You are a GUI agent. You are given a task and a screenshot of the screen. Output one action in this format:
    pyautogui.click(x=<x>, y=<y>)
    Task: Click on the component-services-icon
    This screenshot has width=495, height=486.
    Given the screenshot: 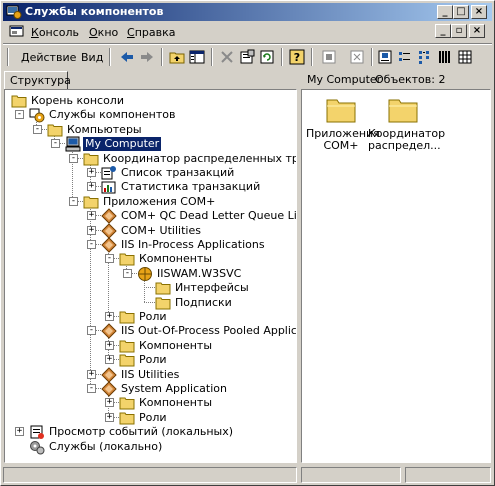 What is the action you would take?
    pyautogui.click(x=14, y=12)
    